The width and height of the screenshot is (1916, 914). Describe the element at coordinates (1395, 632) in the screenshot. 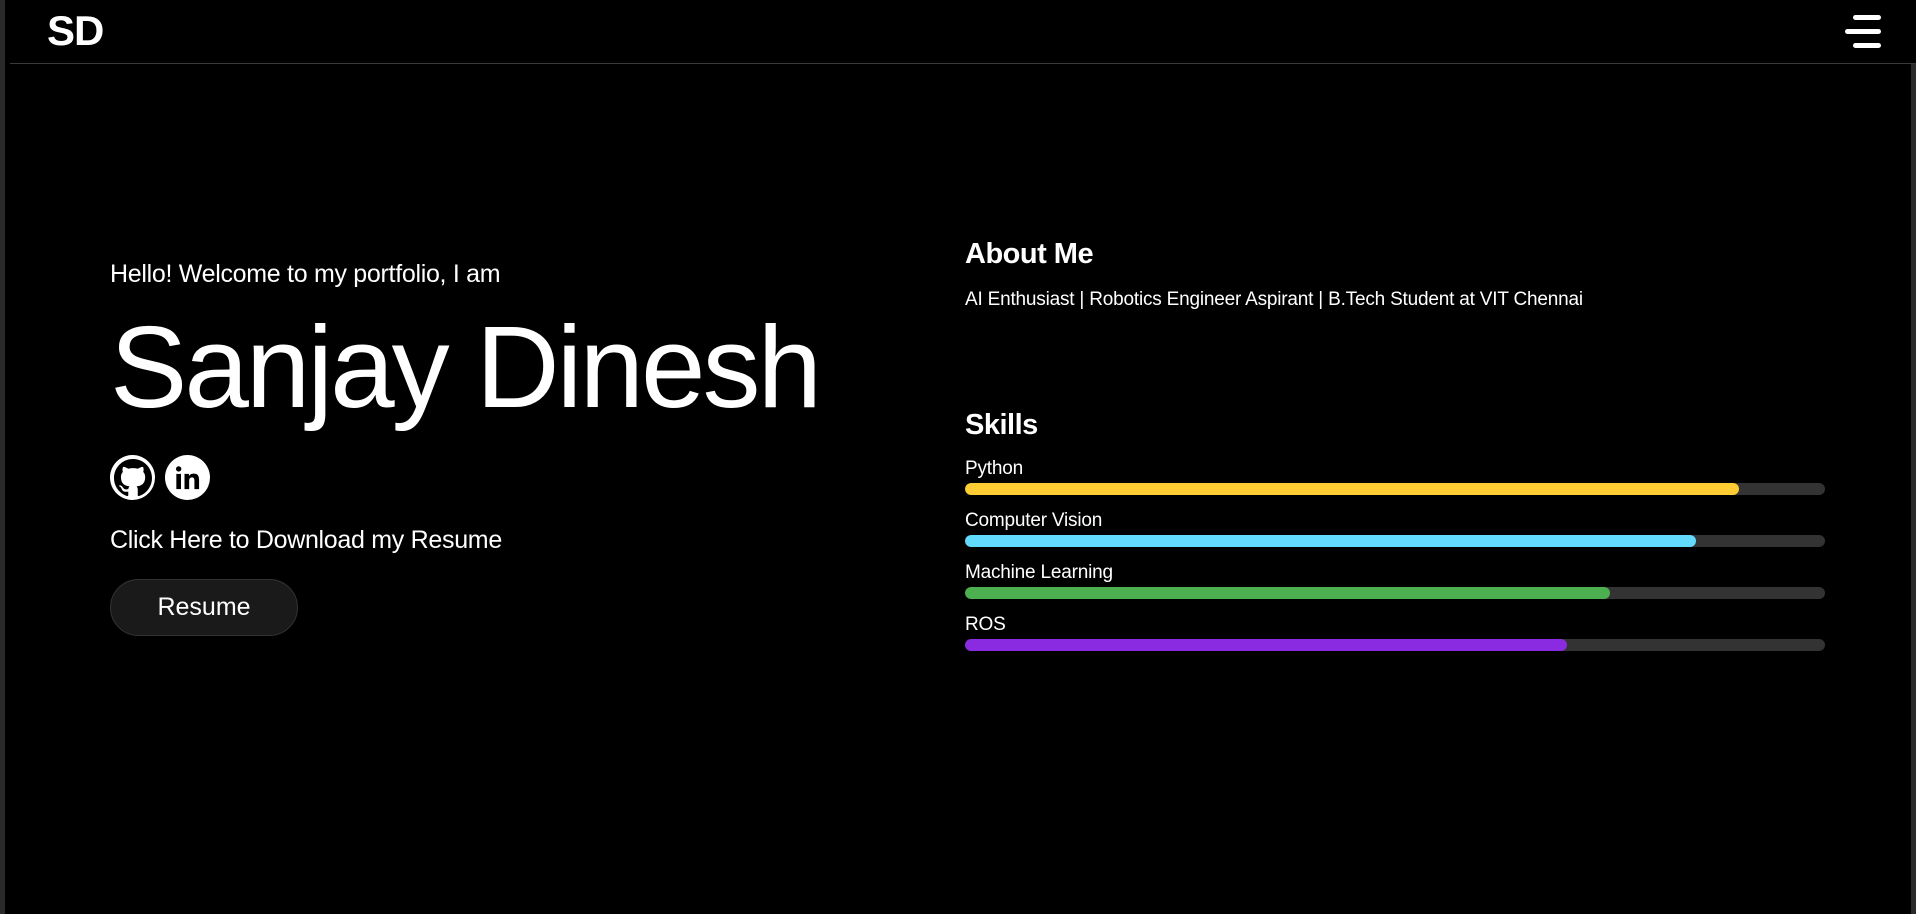

I see `skill-item: ROS` at that location.